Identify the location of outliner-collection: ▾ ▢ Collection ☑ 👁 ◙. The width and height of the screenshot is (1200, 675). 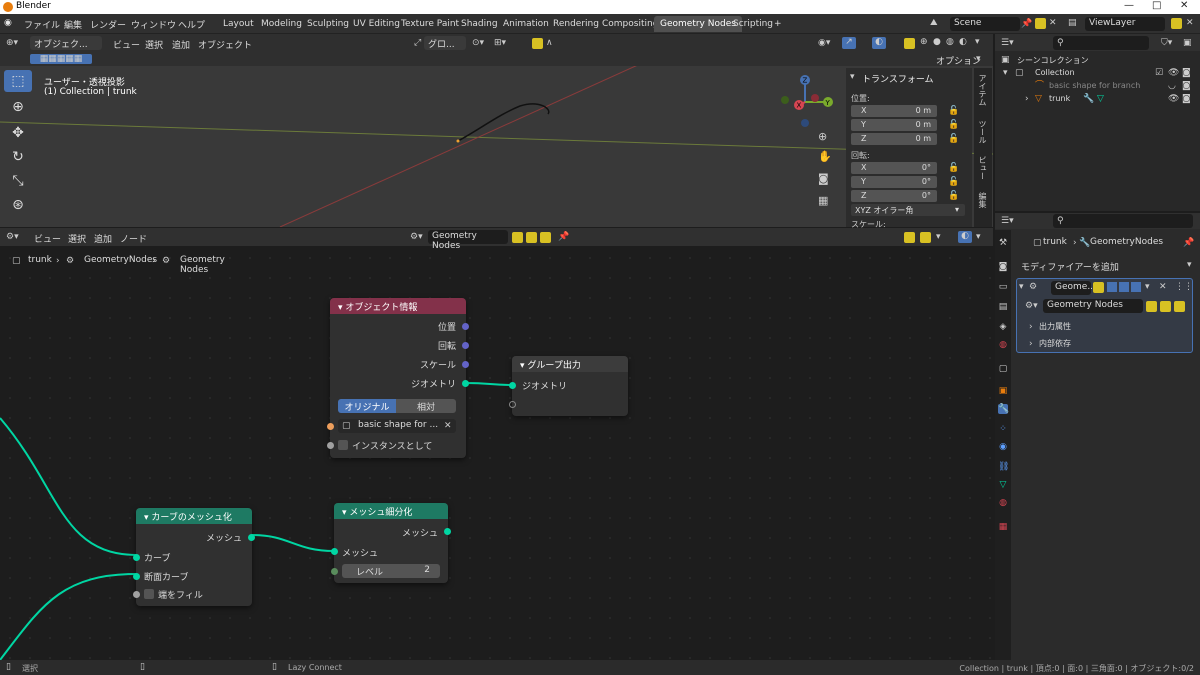
(1097, 73).